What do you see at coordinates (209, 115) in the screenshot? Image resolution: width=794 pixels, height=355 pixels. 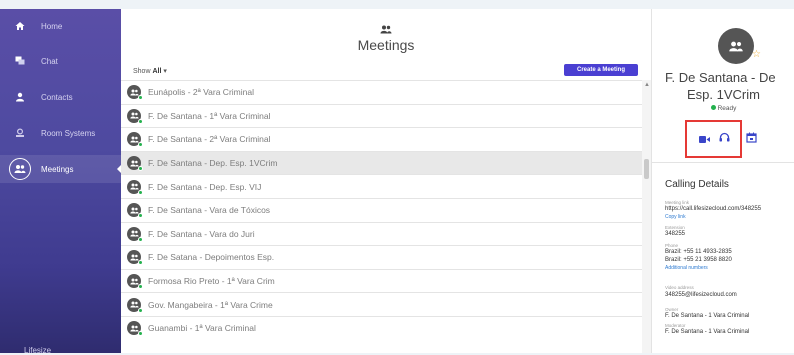 I see `meeting-name-label: F. De Santana - 1ª Vara Criminal` at bounding box center [209, 115].